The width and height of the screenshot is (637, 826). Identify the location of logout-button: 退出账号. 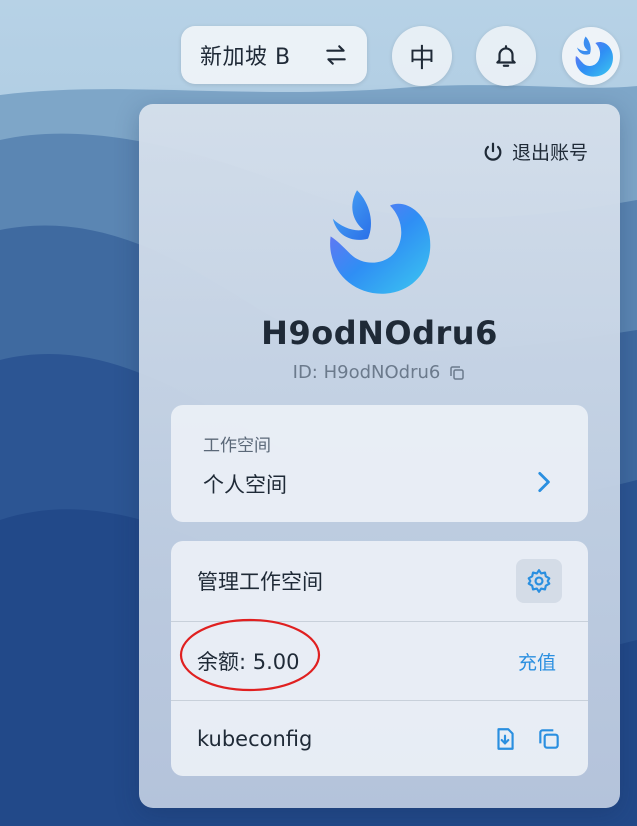
(535, 151).